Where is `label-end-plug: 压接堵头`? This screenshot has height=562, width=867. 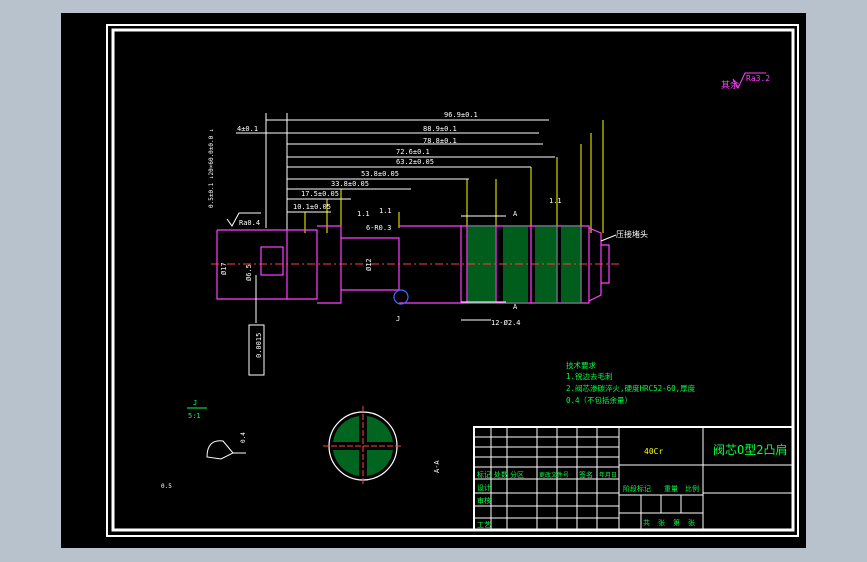
label-end-plug: 压接堵头 is located at coordinates (632, 234).